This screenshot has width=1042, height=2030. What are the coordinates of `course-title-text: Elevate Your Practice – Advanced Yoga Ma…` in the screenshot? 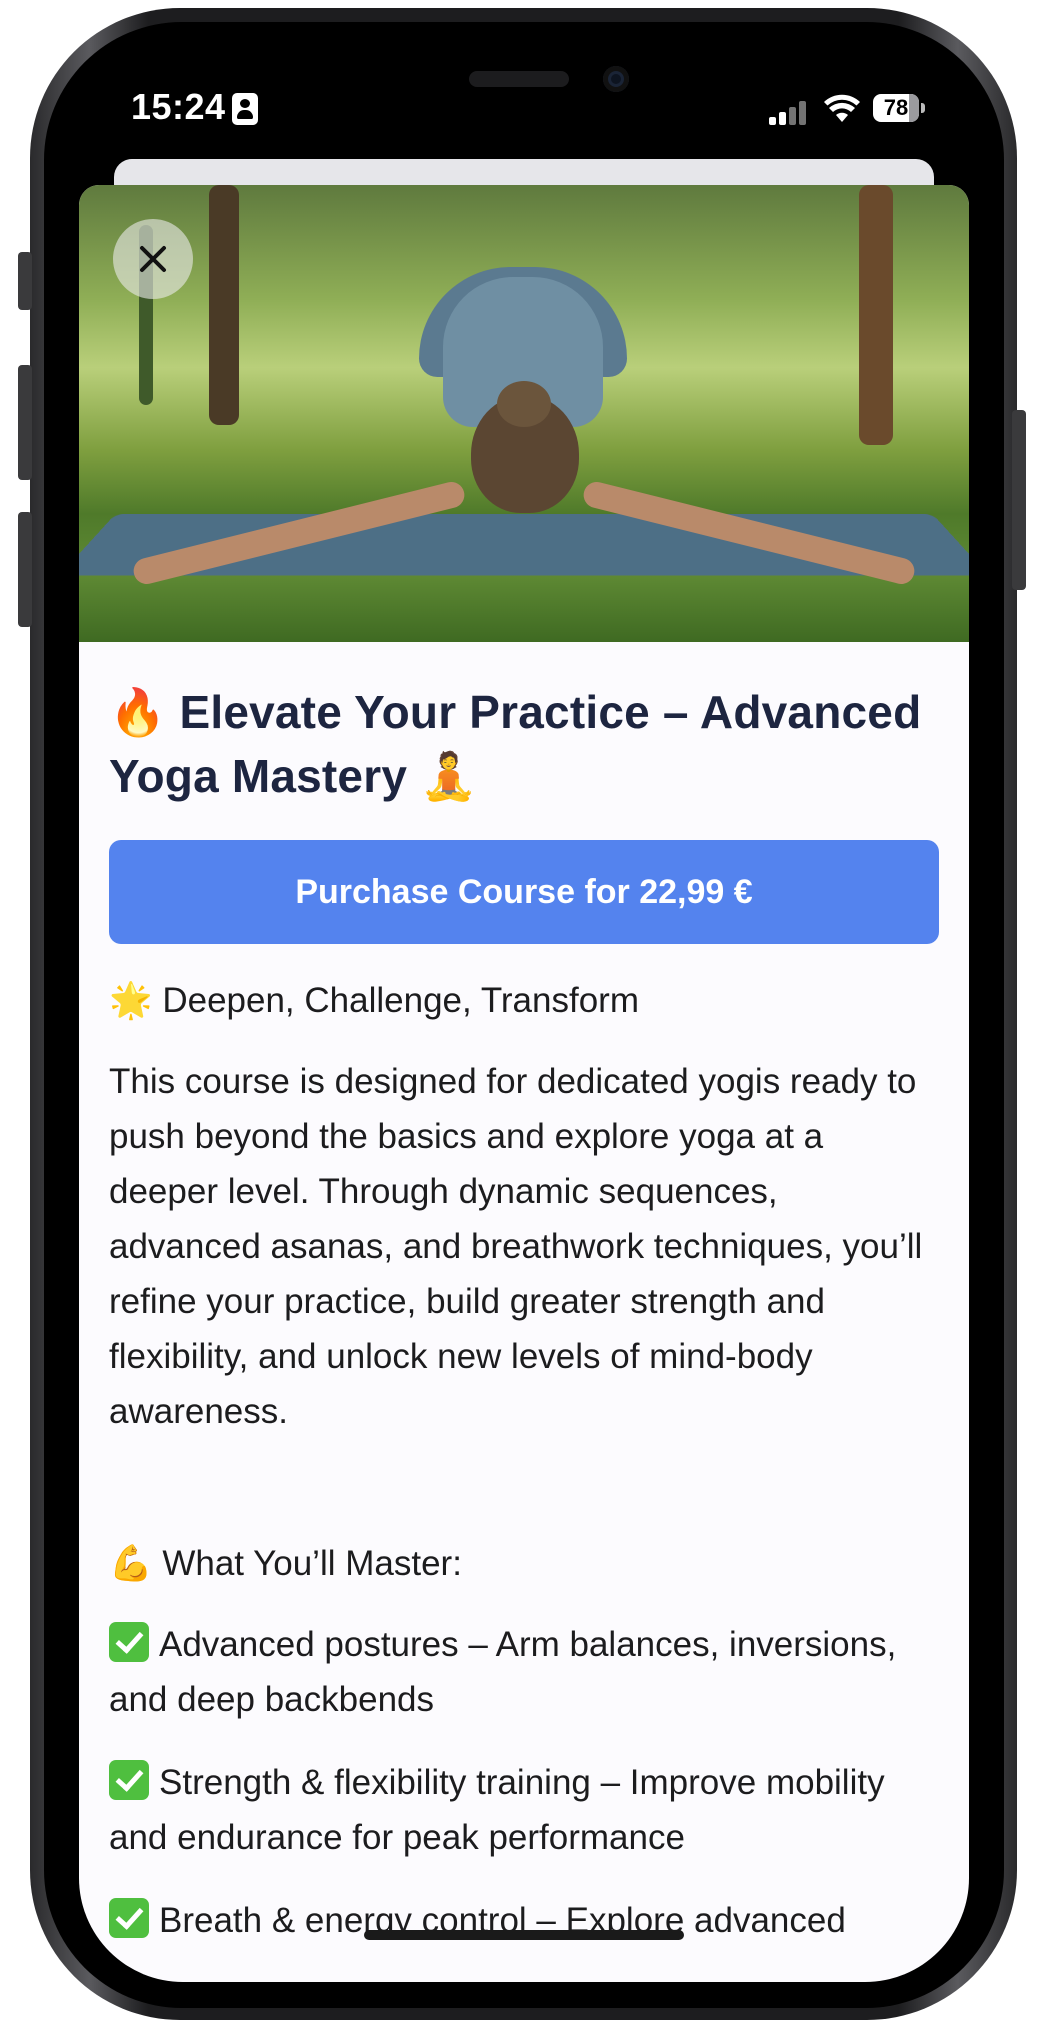 It's located at (515, 744).